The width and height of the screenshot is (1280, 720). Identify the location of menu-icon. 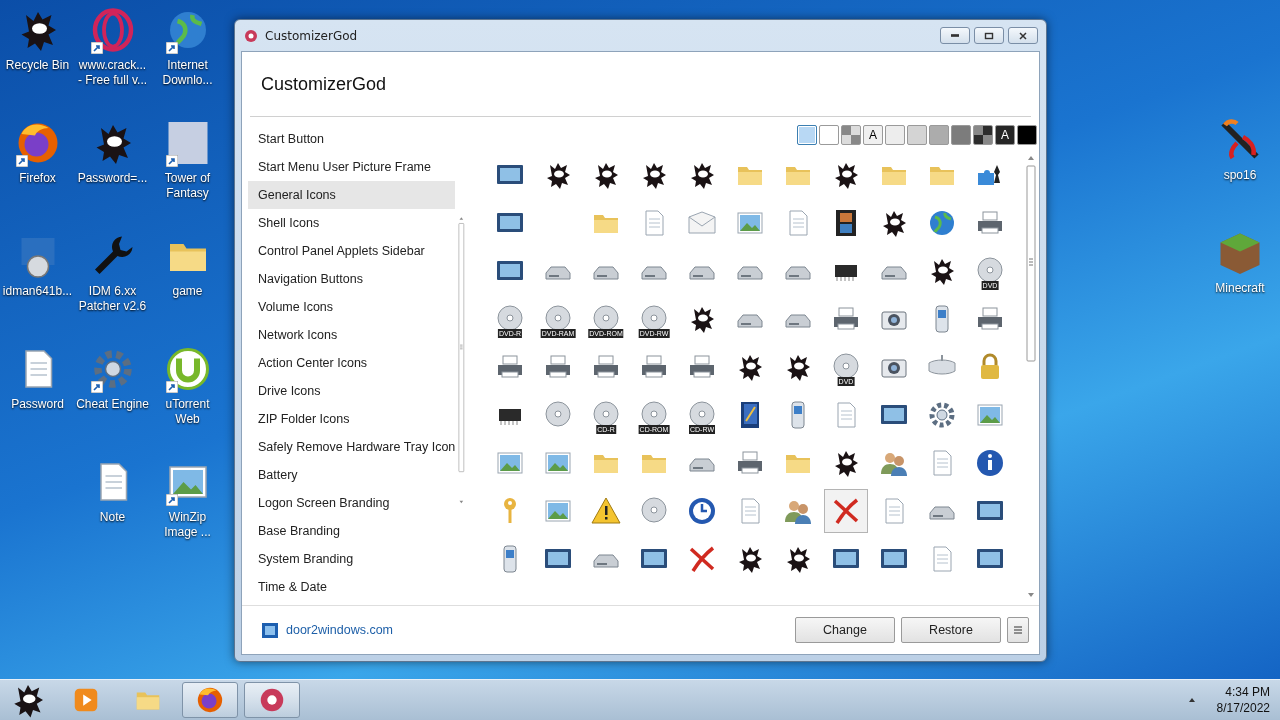
(1018, 630).